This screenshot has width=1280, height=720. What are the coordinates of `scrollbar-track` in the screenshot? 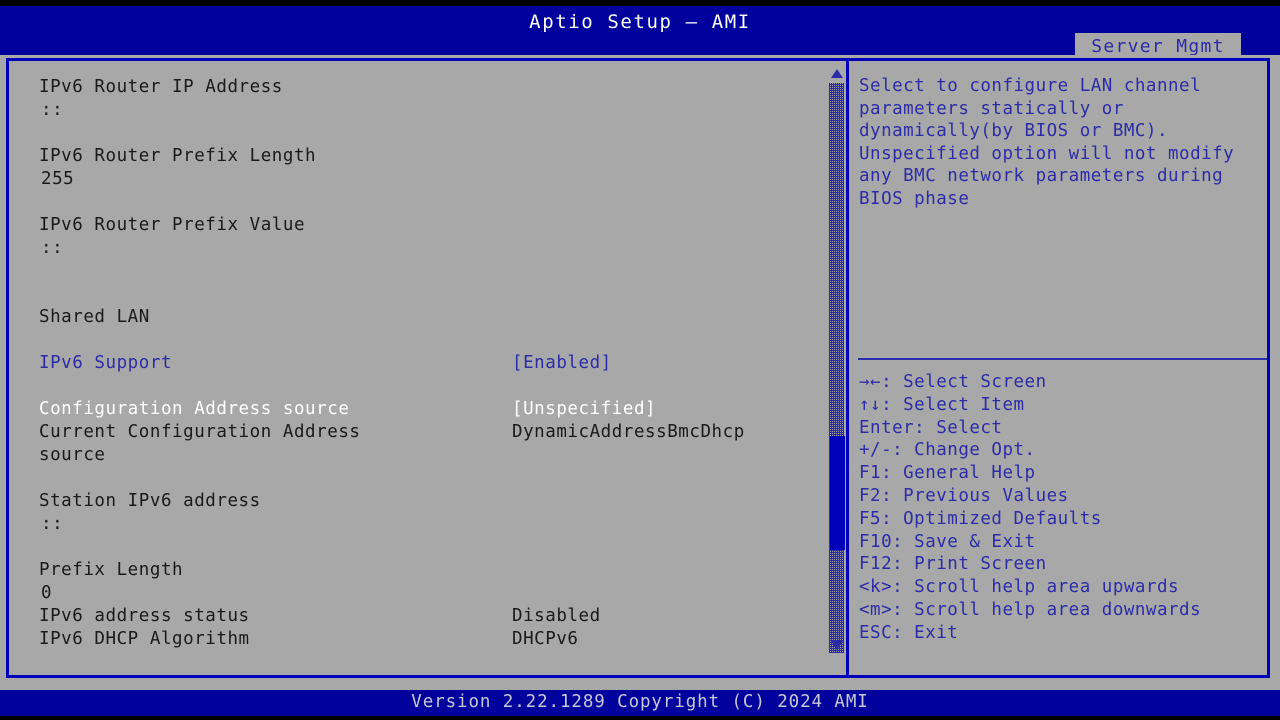 It's located at (837, 368).